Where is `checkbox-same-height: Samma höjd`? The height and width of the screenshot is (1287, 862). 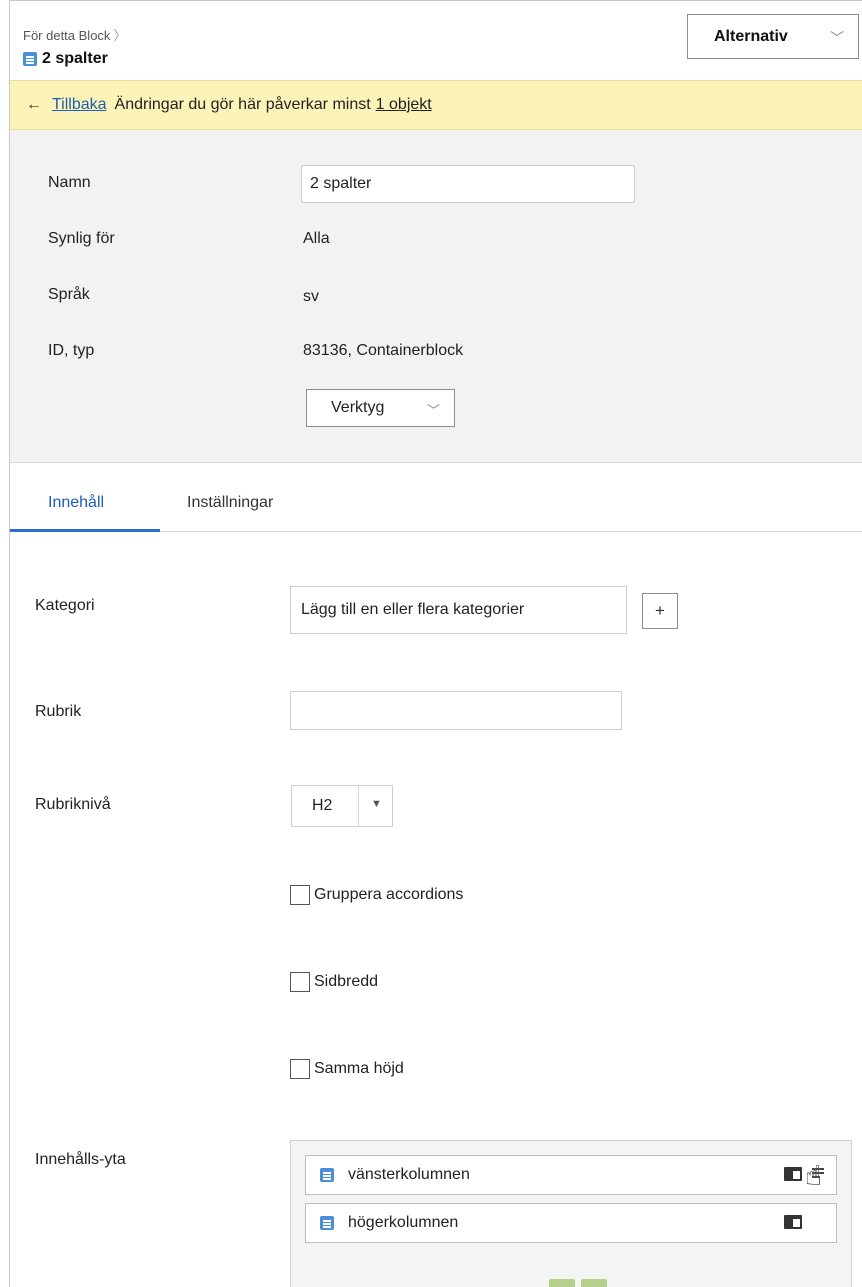 checkbox-same-height: Samma höjd is located at coordinates (347, 1069).